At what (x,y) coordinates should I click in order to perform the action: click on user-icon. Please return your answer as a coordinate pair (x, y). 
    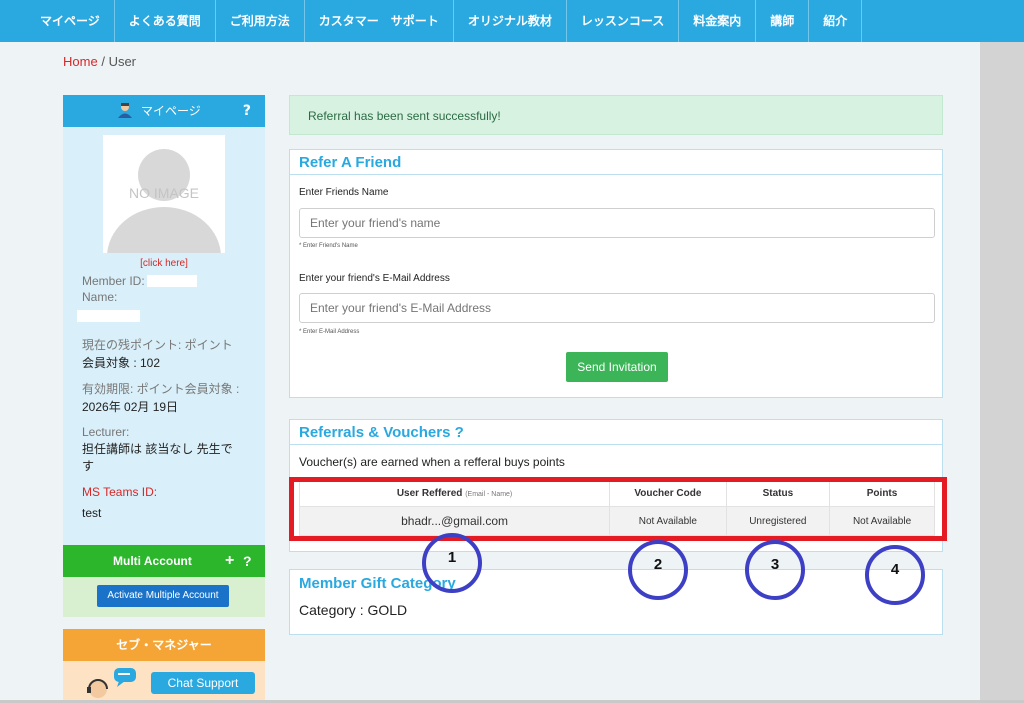
    Looking at the image, I should click on (125, 110).